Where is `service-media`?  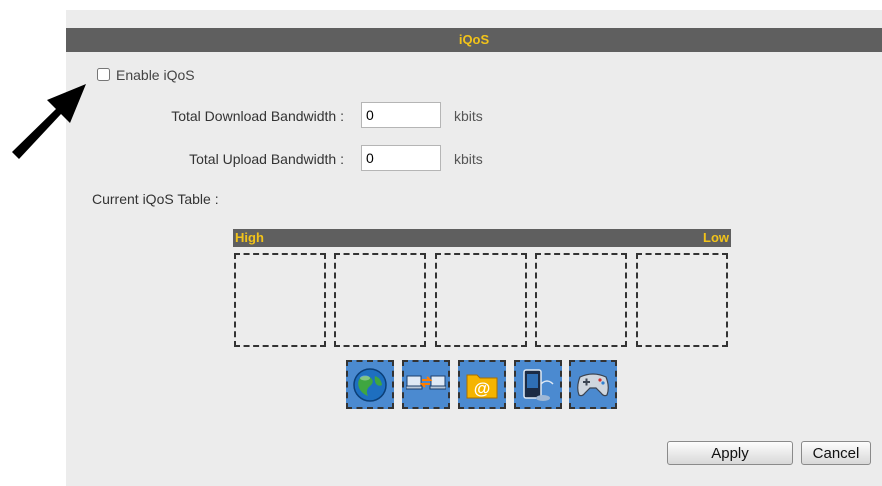
service-media is located at coordinates (538, 384).